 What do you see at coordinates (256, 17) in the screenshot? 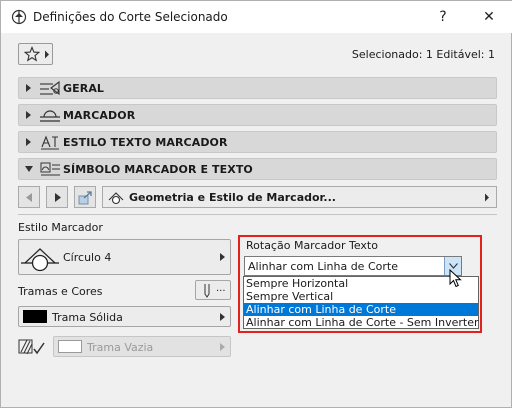
I see `title-bar: Definições do Corte Selecionado ? ✕` at bounding box center [256, 17].